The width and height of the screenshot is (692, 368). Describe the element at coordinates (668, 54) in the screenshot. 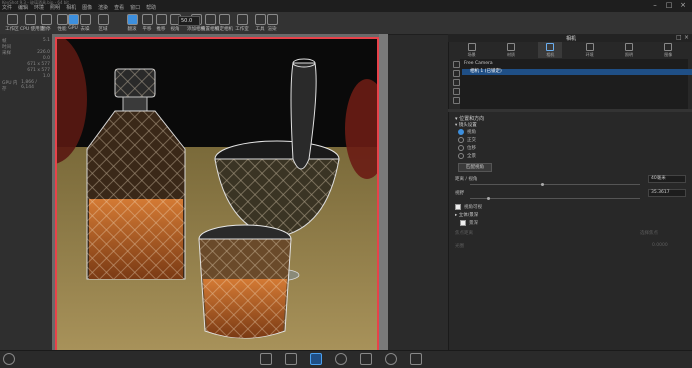

I see `panel-tab-label: 图像` at that location.